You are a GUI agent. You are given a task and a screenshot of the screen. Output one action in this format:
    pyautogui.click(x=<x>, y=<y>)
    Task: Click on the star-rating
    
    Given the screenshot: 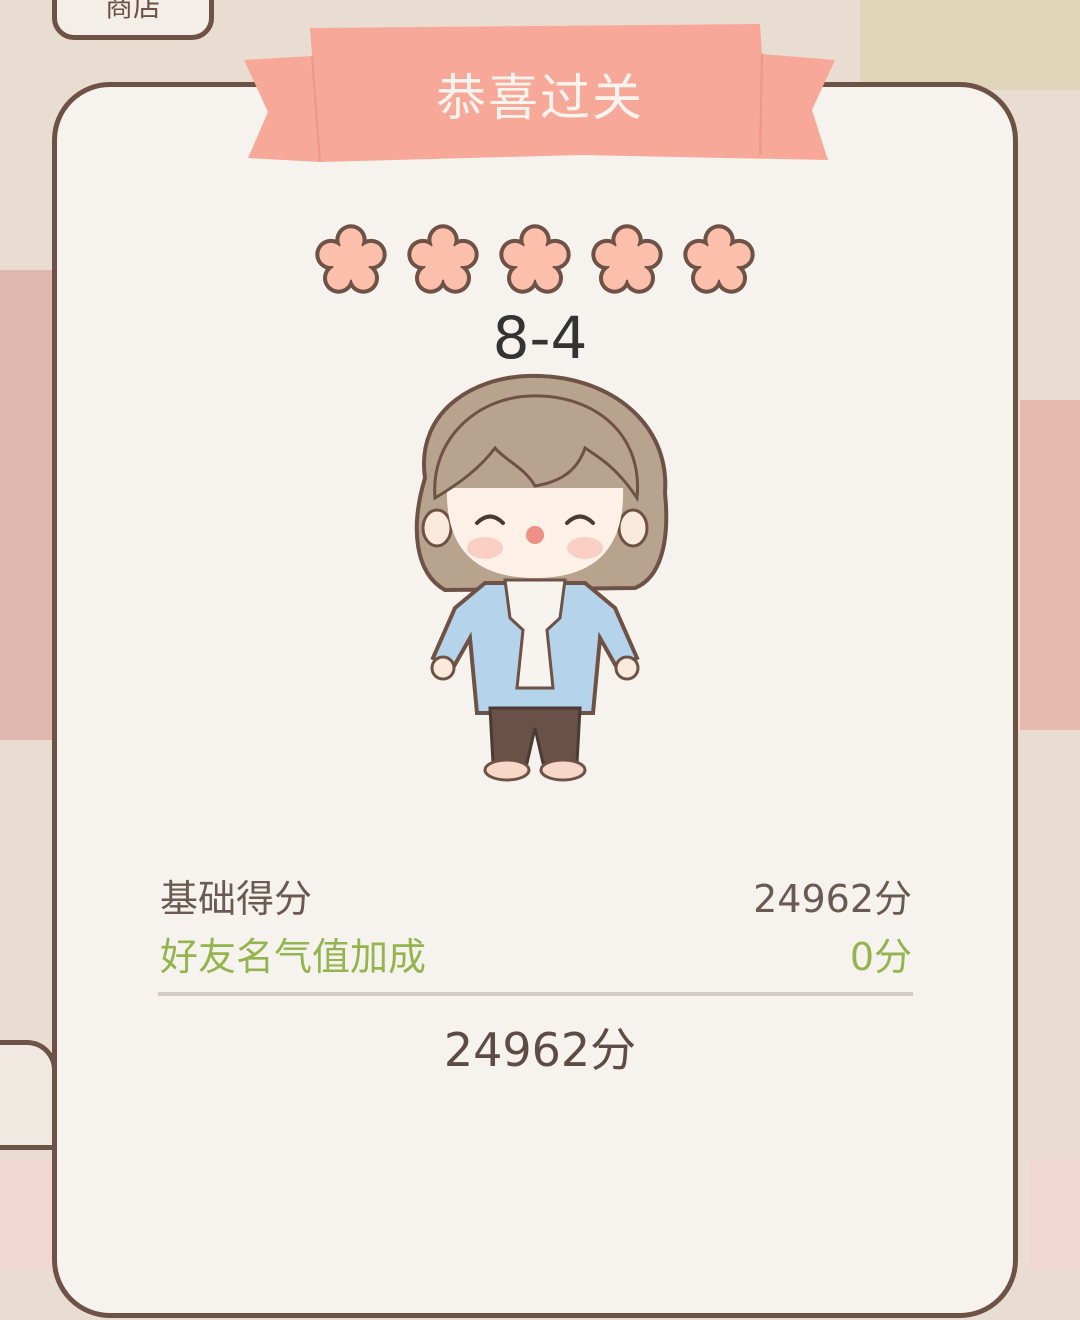 What is the action you would take?
    pyautogui.click(x=535, y=259)
    